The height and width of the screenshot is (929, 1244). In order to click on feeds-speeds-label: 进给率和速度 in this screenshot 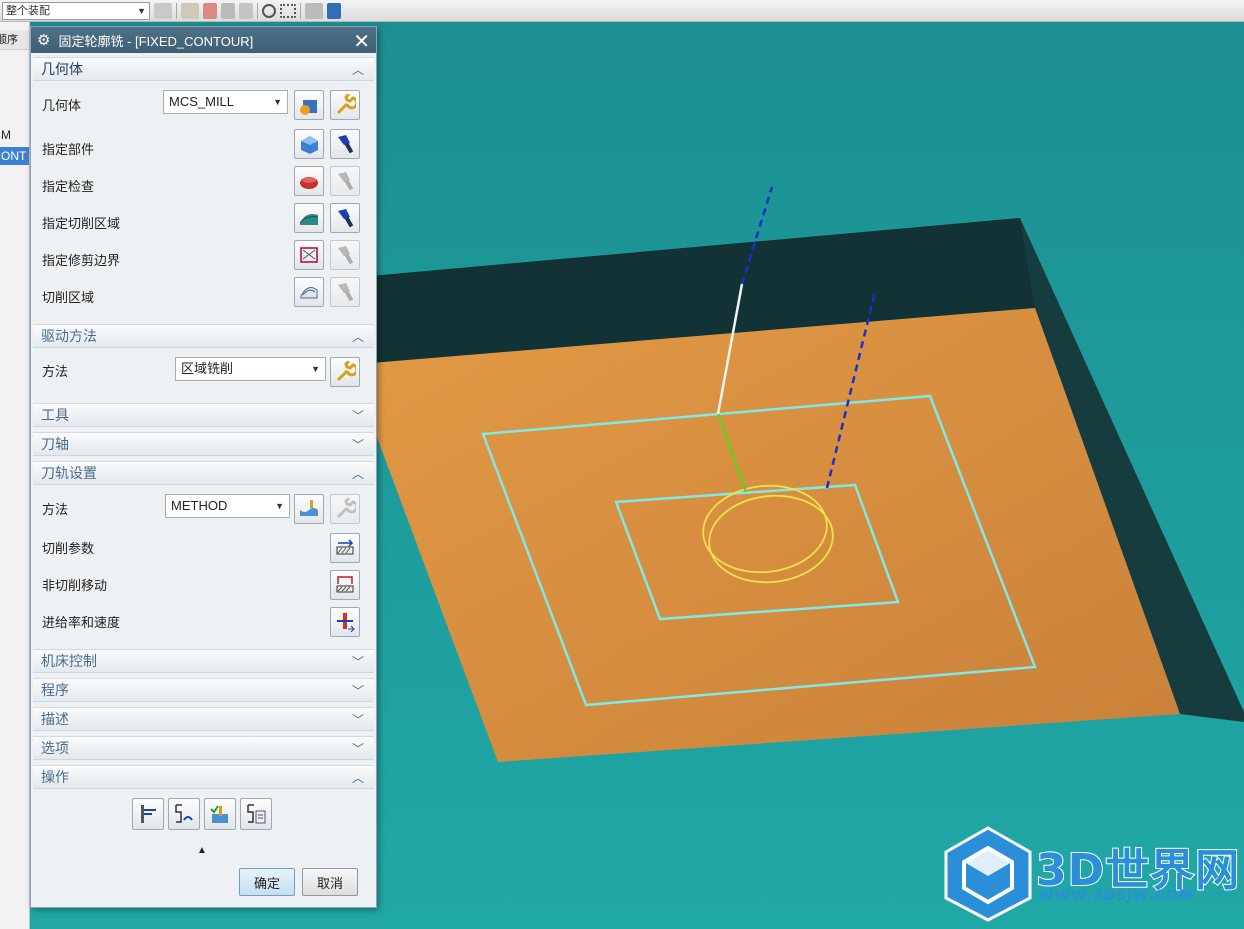, I will do `click(81, 622)`.